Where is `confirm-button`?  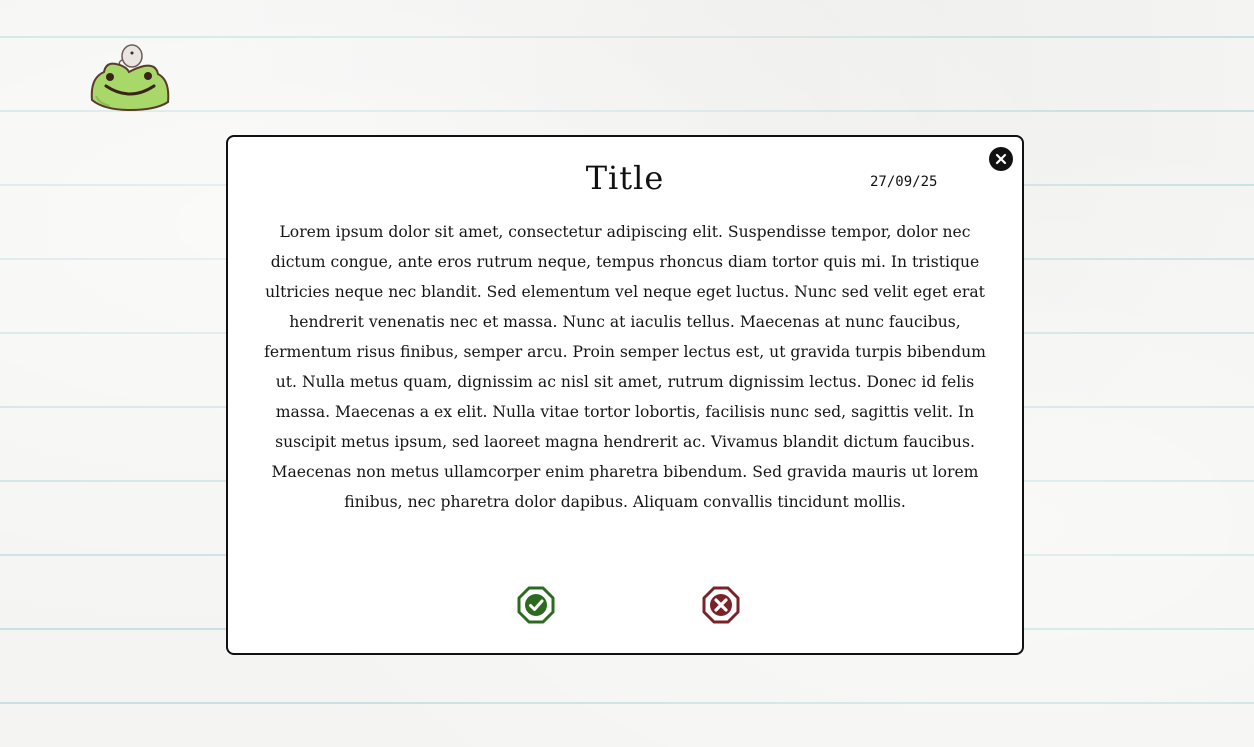
confirm-button is located at coordinates (536, 605).